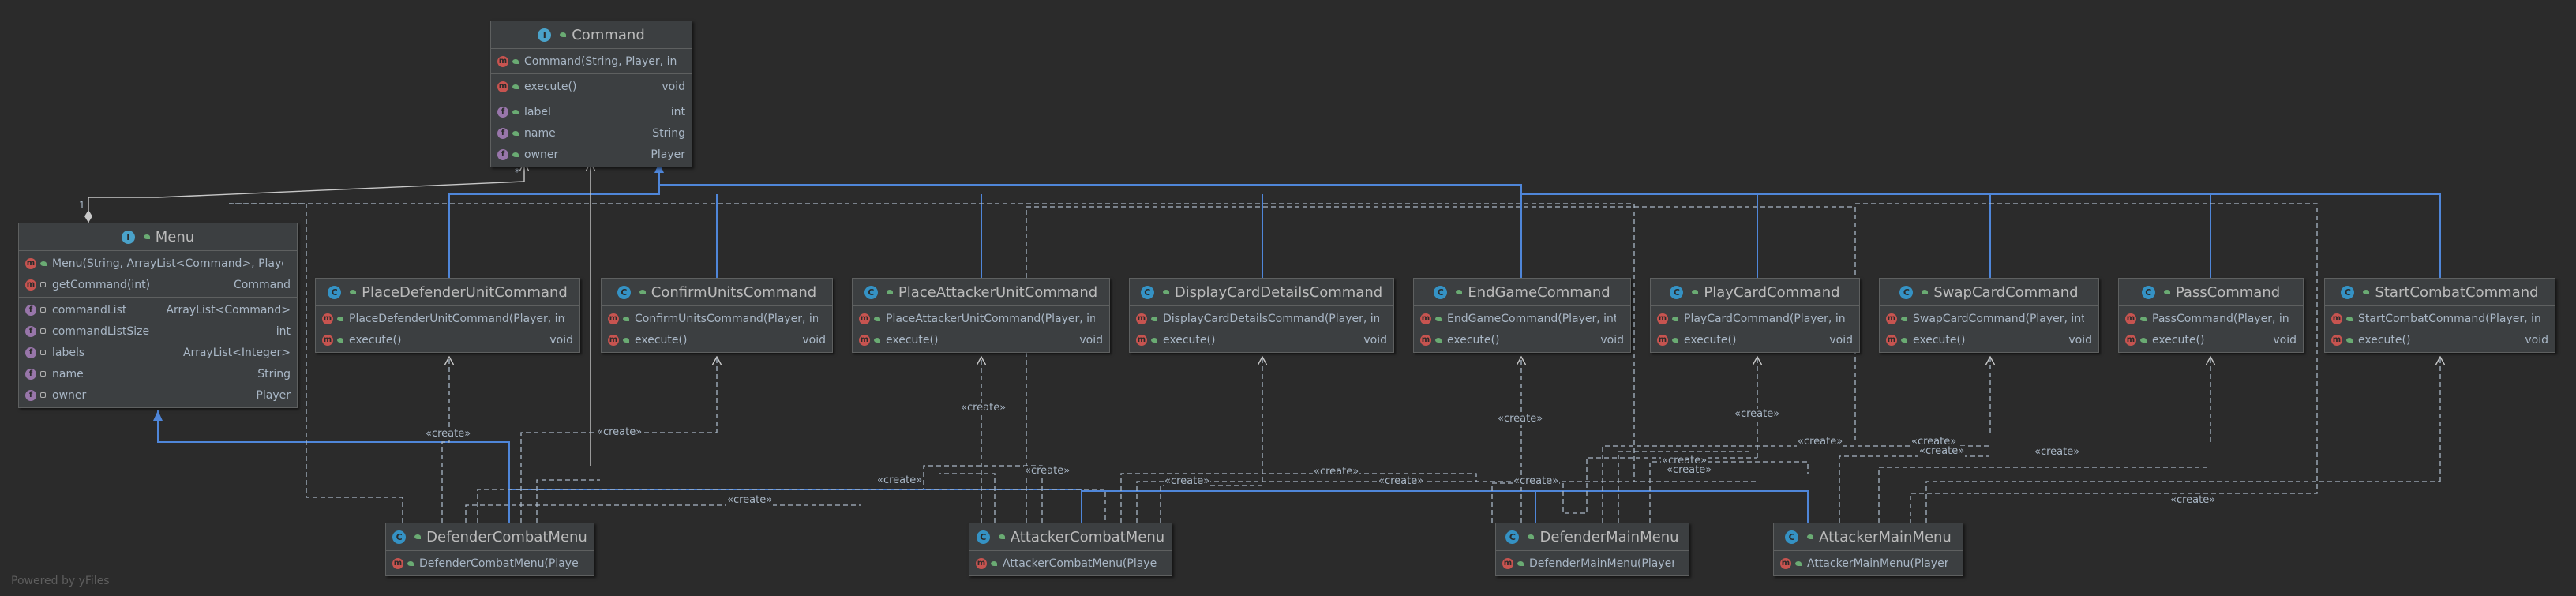 The height and width of the screenshot is (596, 2576). I want to click on method-row-swapcardcommand-player-int: m SwapCardCommand(Player, int), so click(1989, 318).